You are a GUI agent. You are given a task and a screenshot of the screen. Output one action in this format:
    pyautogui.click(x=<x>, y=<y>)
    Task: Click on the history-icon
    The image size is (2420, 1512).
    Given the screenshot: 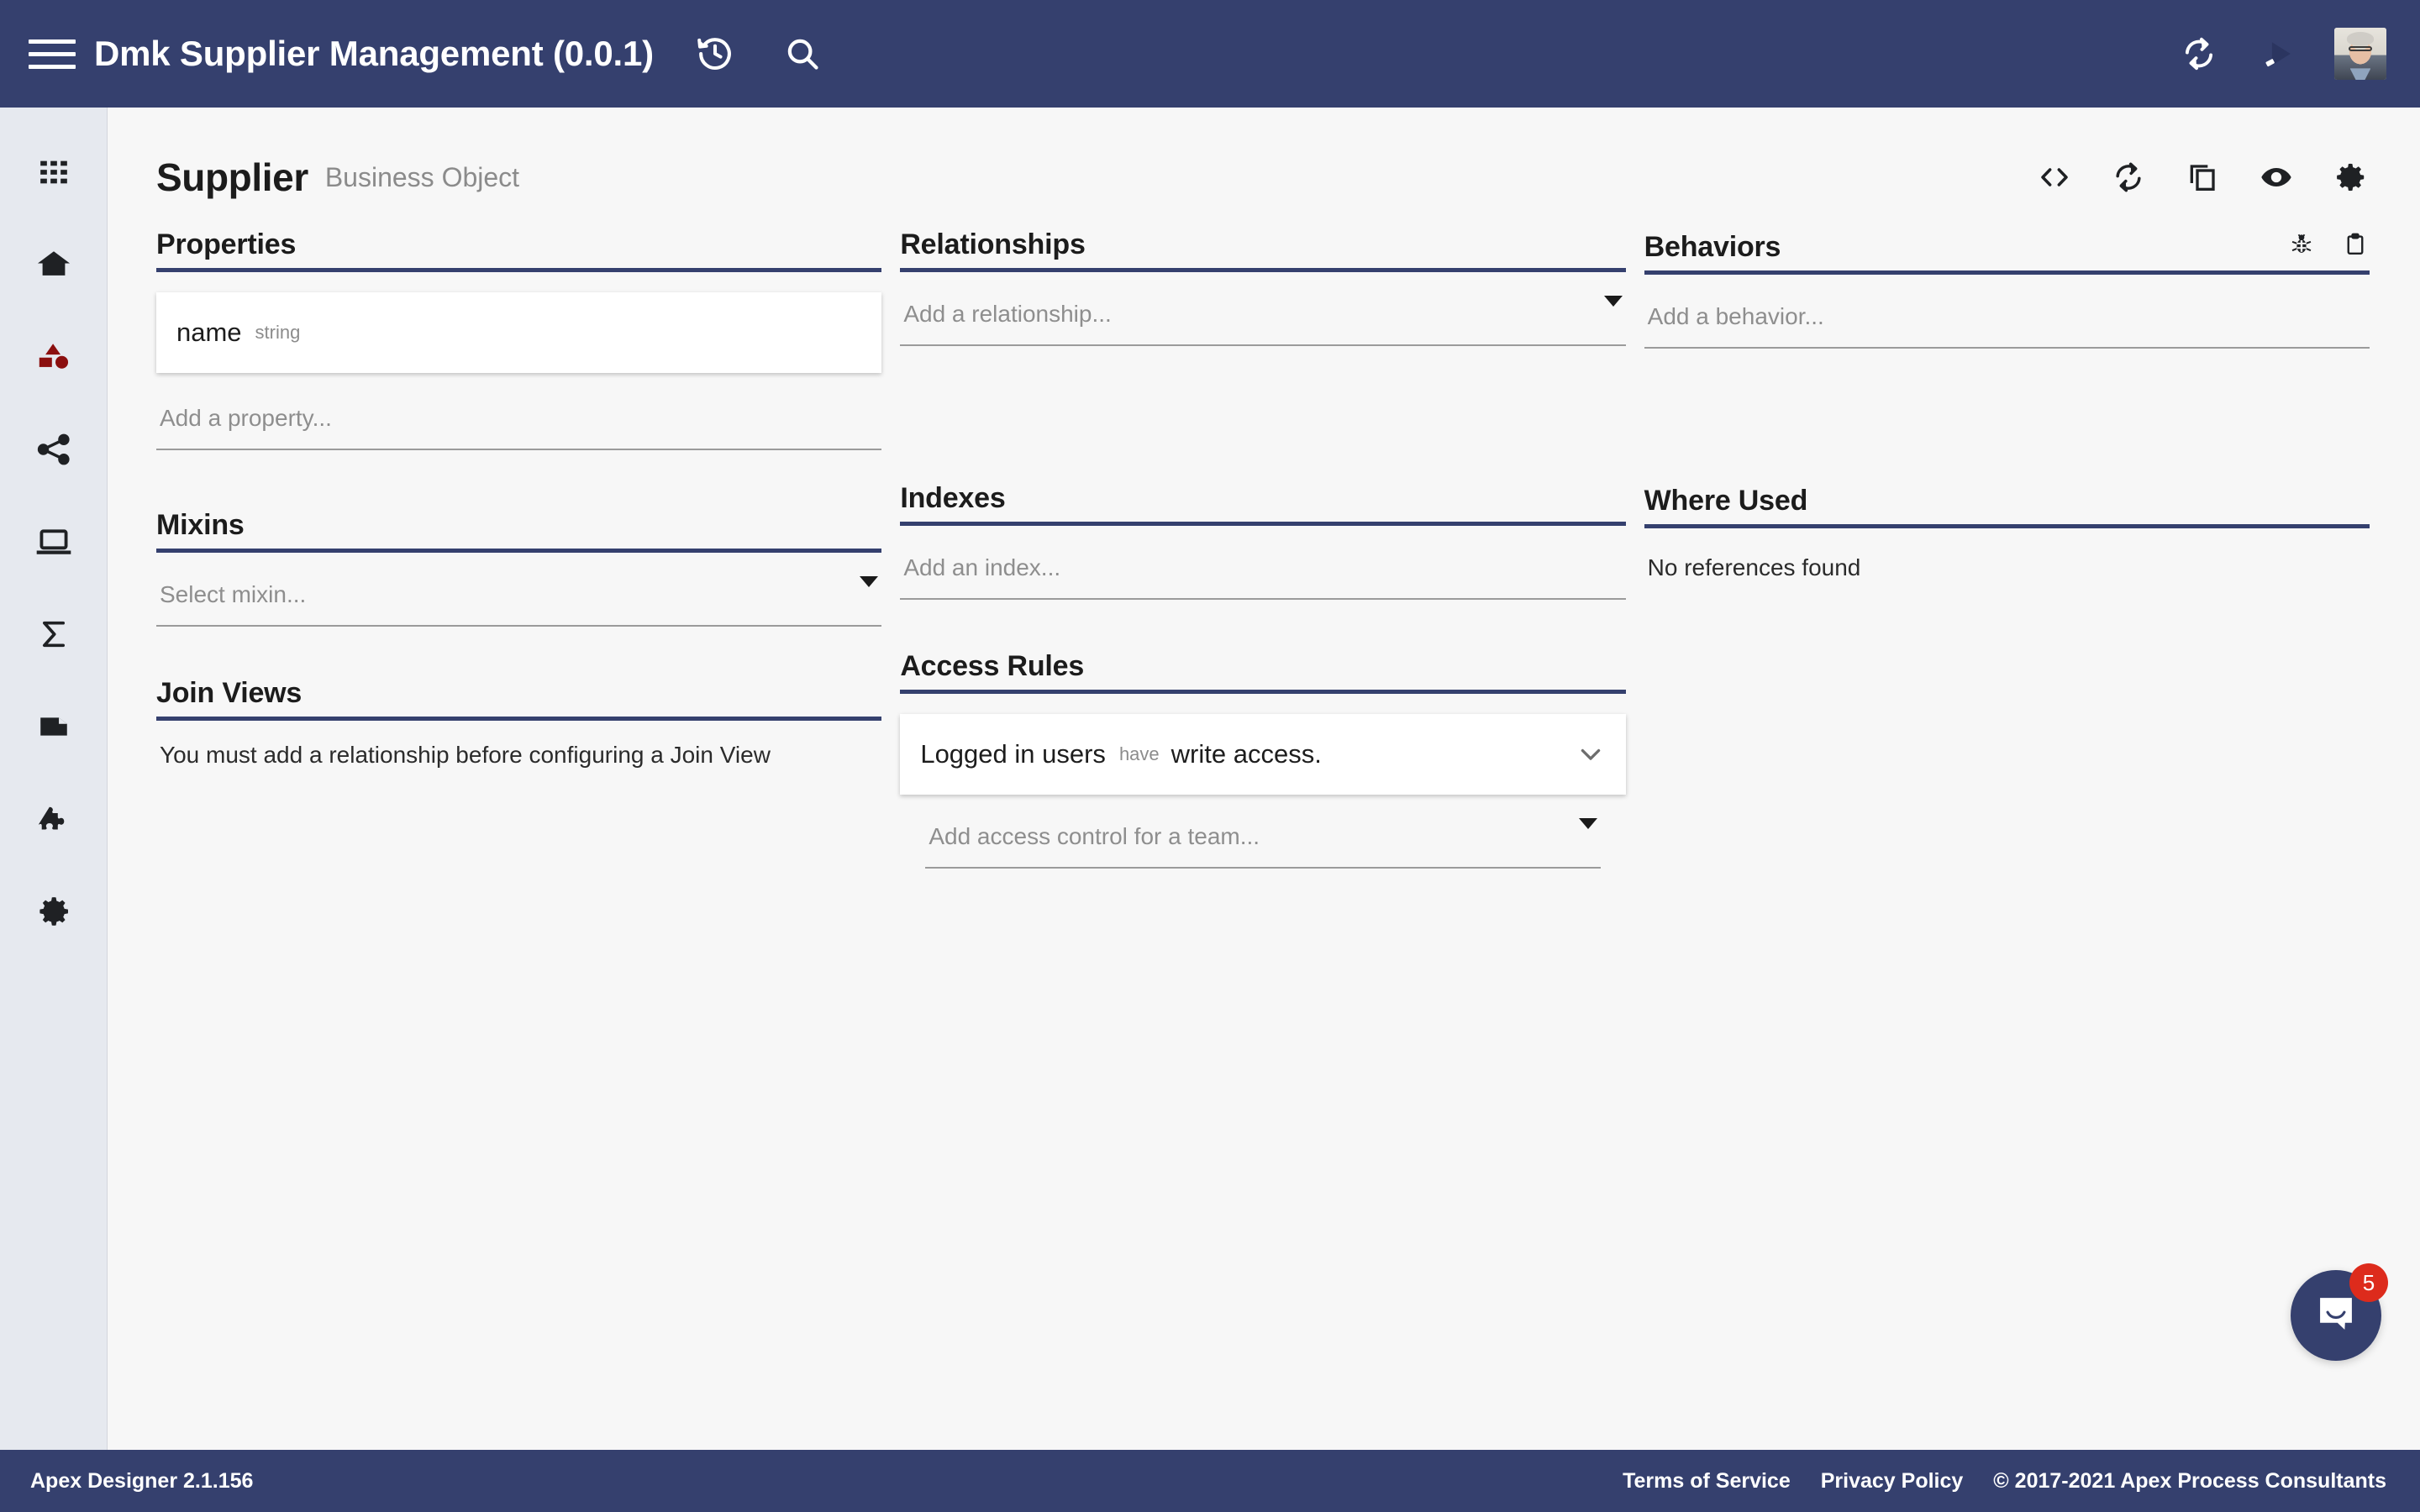 What is the action you would take?
    pyautogui.click(x=715, y=54)
    